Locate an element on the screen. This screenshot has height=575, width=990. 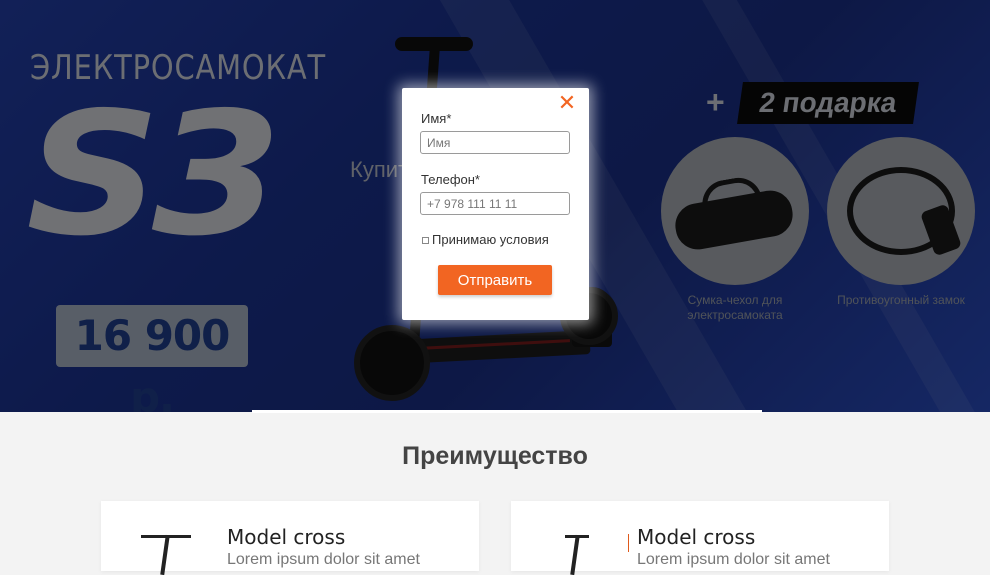
close-icon: ✕ is located at coordinates (567, 103).